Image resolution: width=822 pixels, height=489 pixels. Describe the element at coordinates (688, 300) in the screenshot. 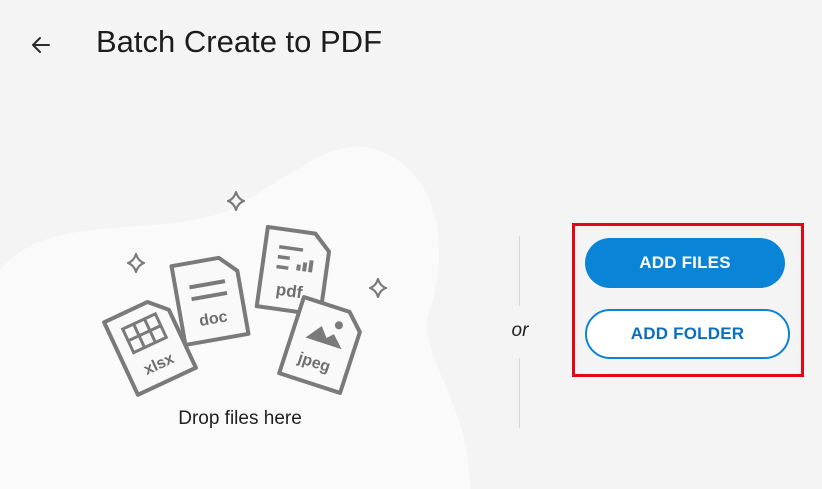

I see `highlighted-button-group: ADD FILES ADD FOLDER` at that location.